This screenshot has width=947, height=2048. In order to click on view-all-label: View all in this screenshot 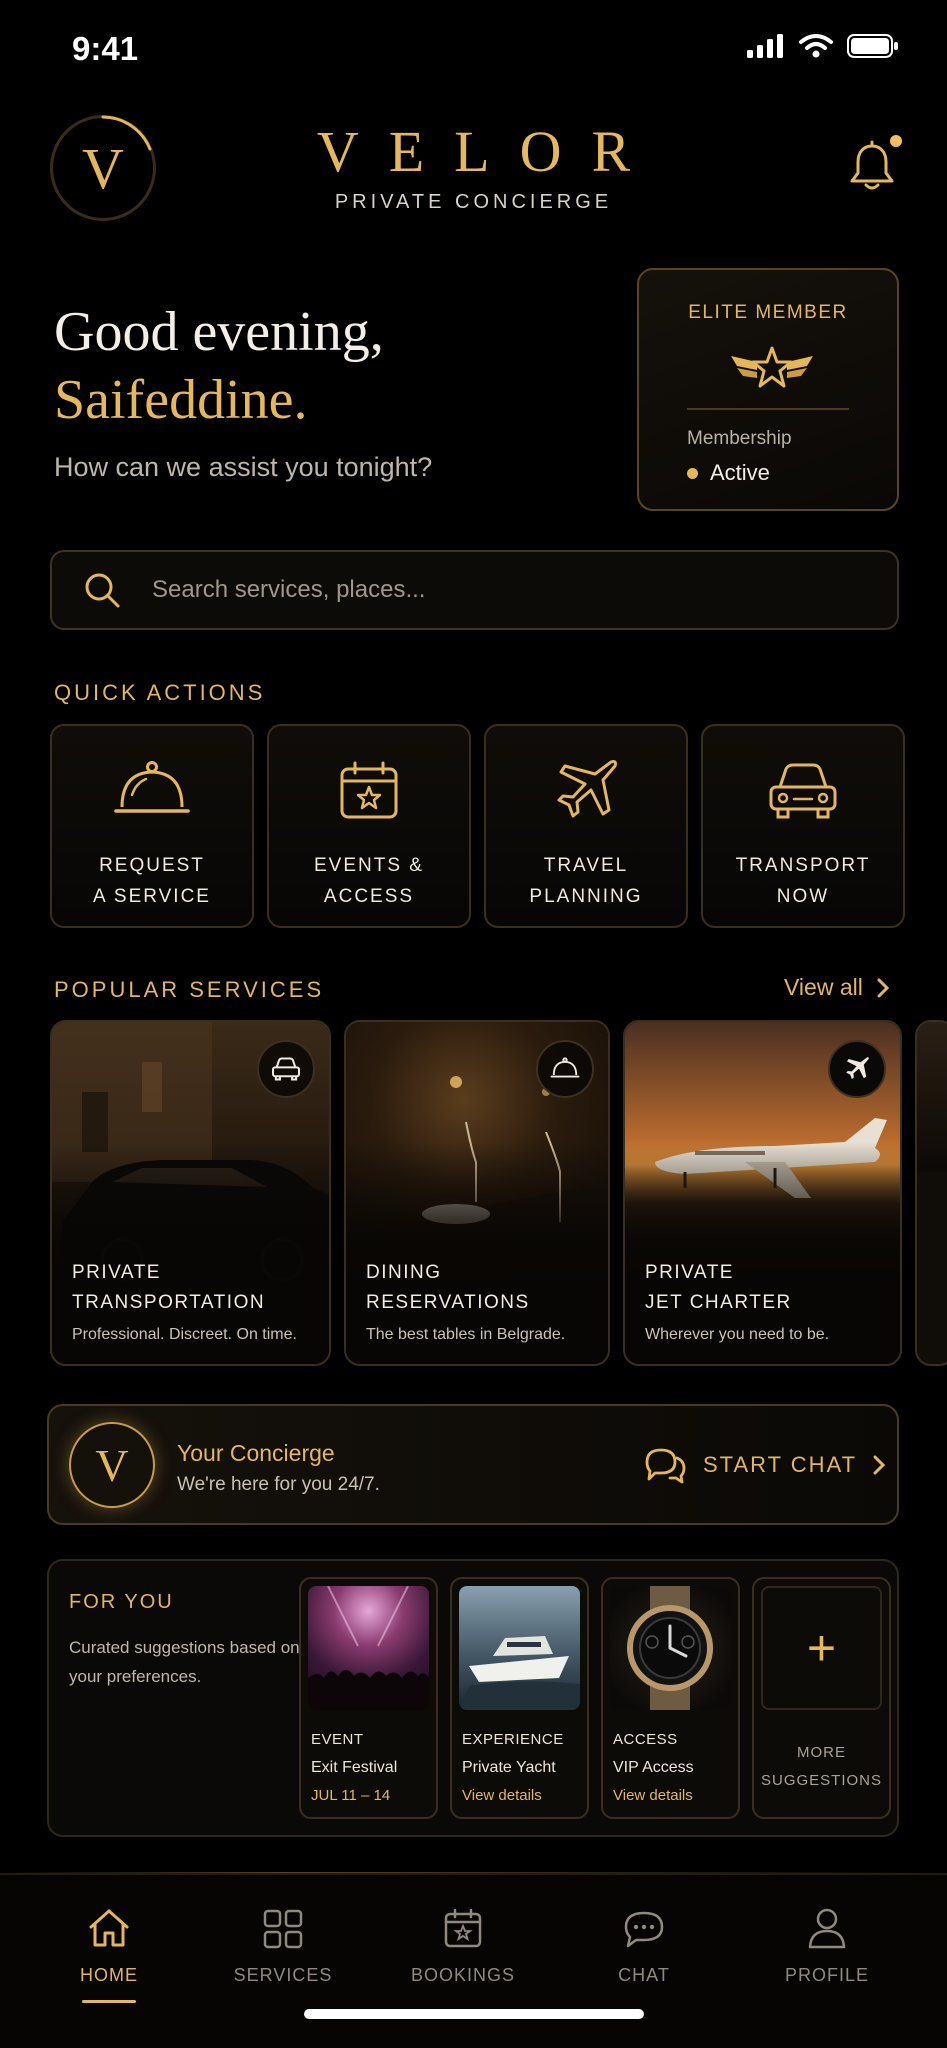, I will do `click(823, 987)`.